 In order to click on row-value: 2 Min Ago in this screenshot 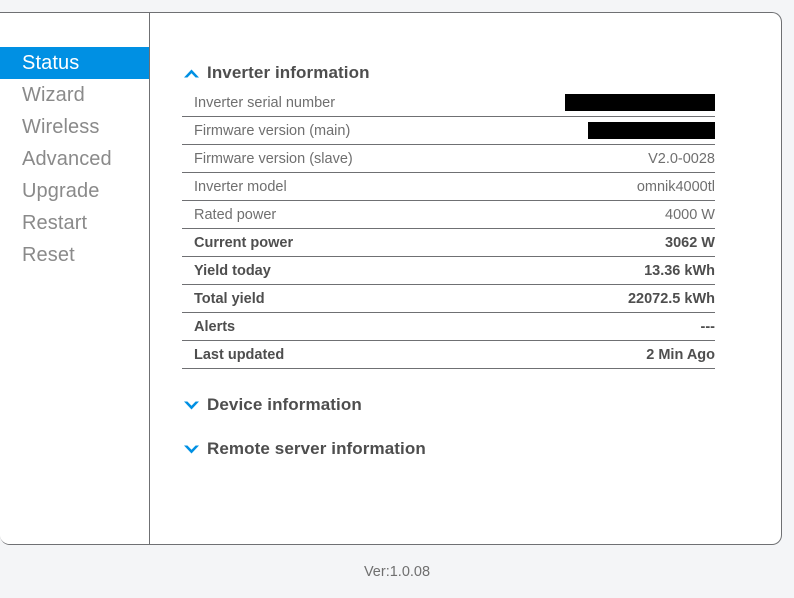, I will do `click(590, 354)`.